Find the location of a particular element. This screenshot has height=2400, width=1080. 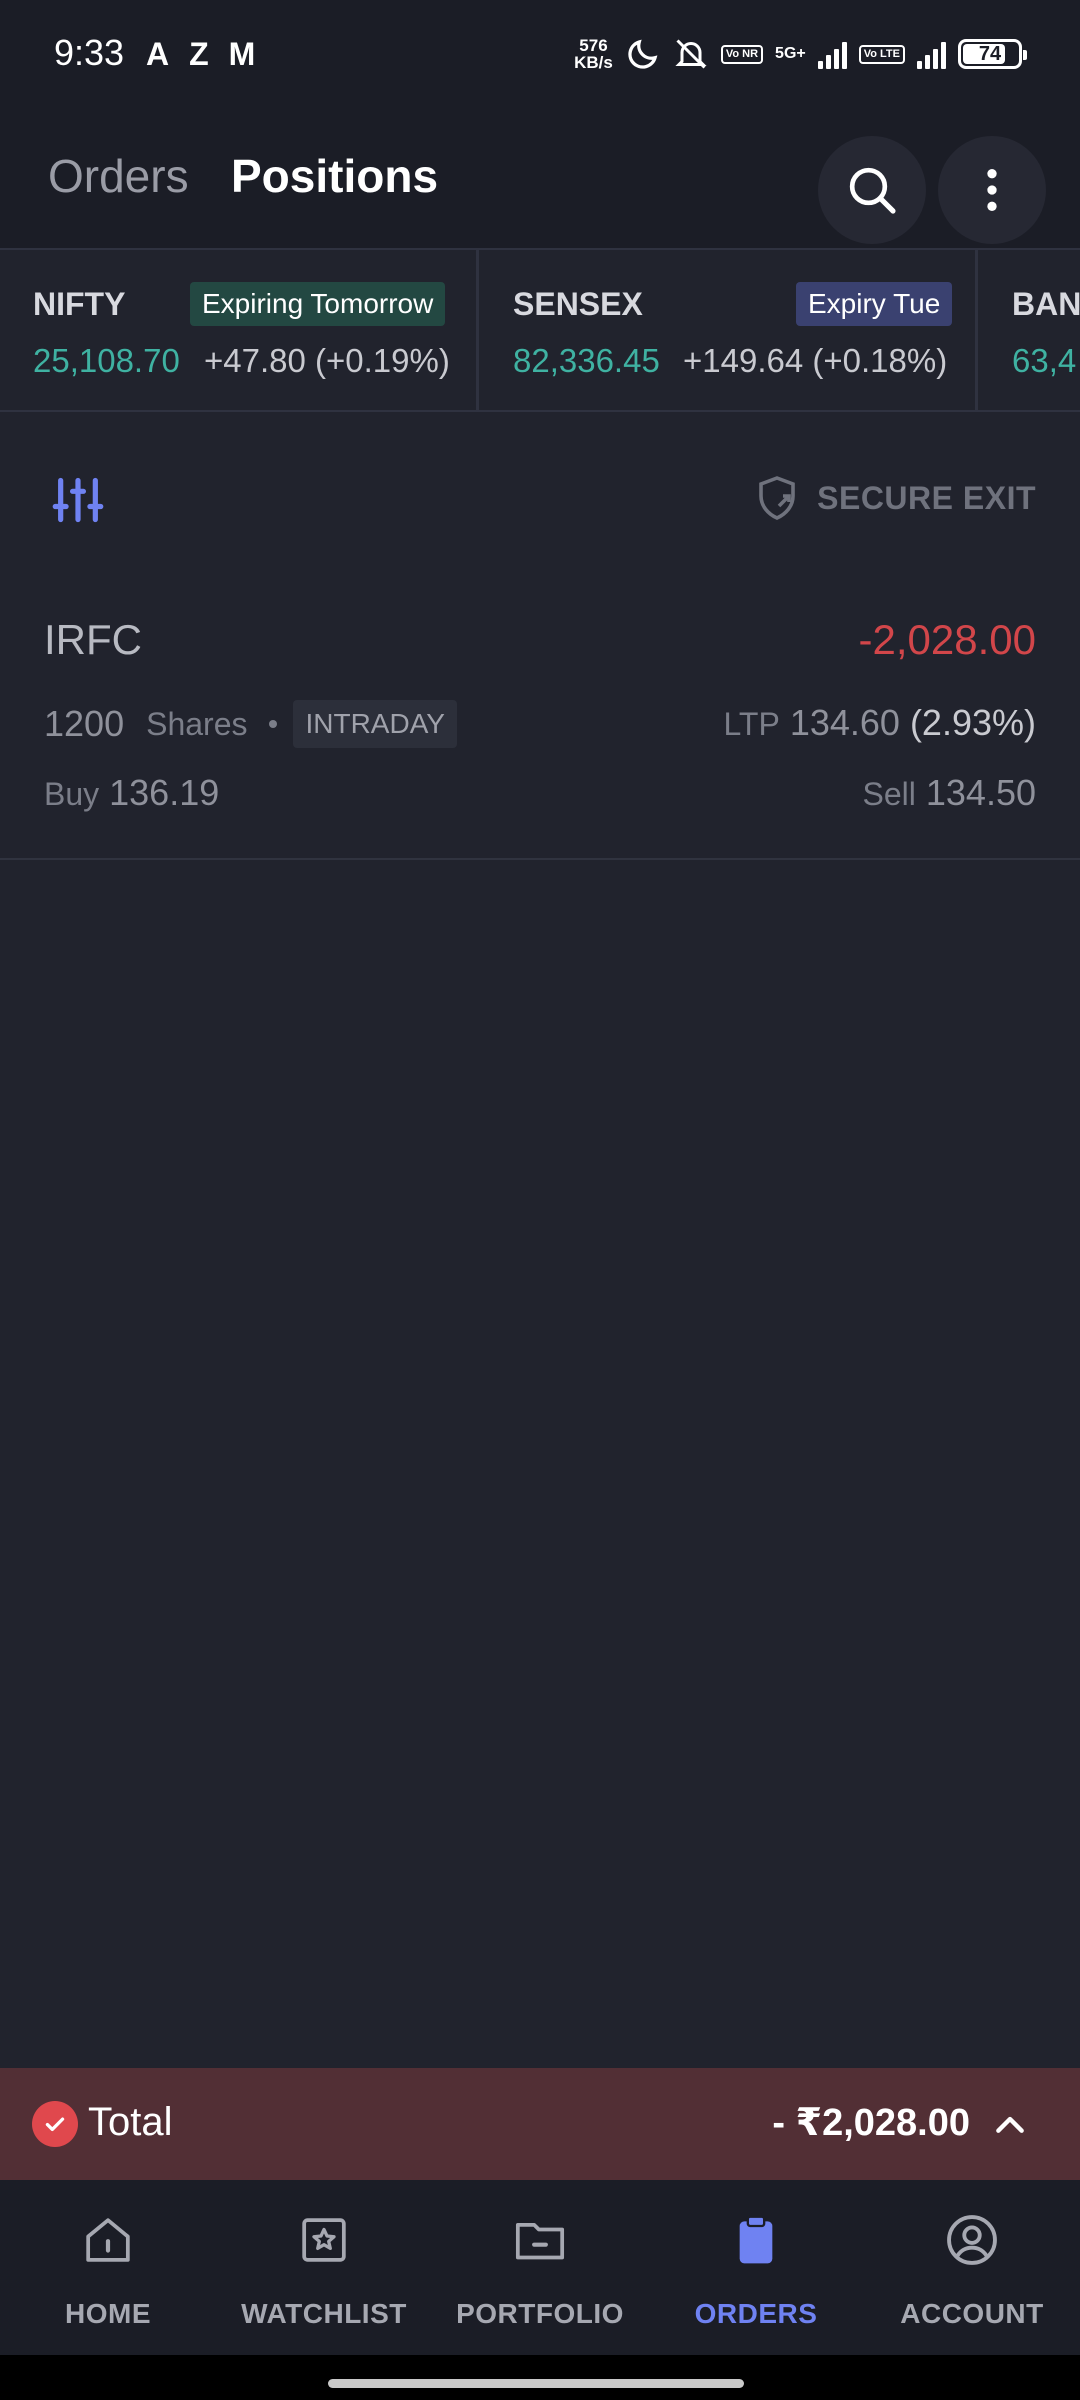

status-bar: 9:33 A Z M 576 KB/s Vo NR 5G+ Vo LTE 74 is located at coordinates (540, 54).